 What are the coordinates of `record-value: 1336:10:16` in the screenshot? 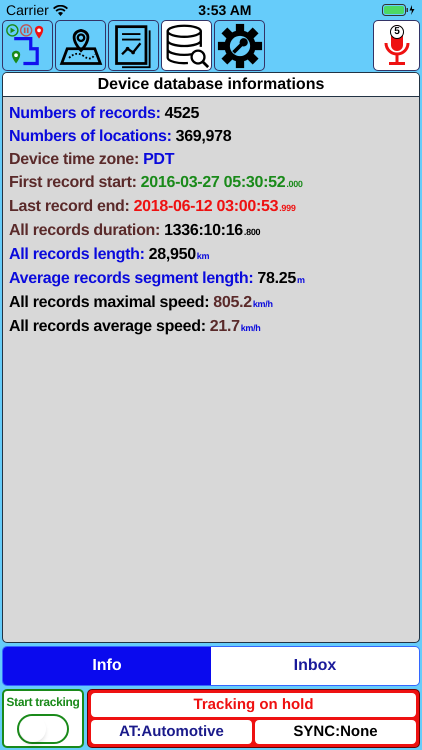 It's located at (203, 231).